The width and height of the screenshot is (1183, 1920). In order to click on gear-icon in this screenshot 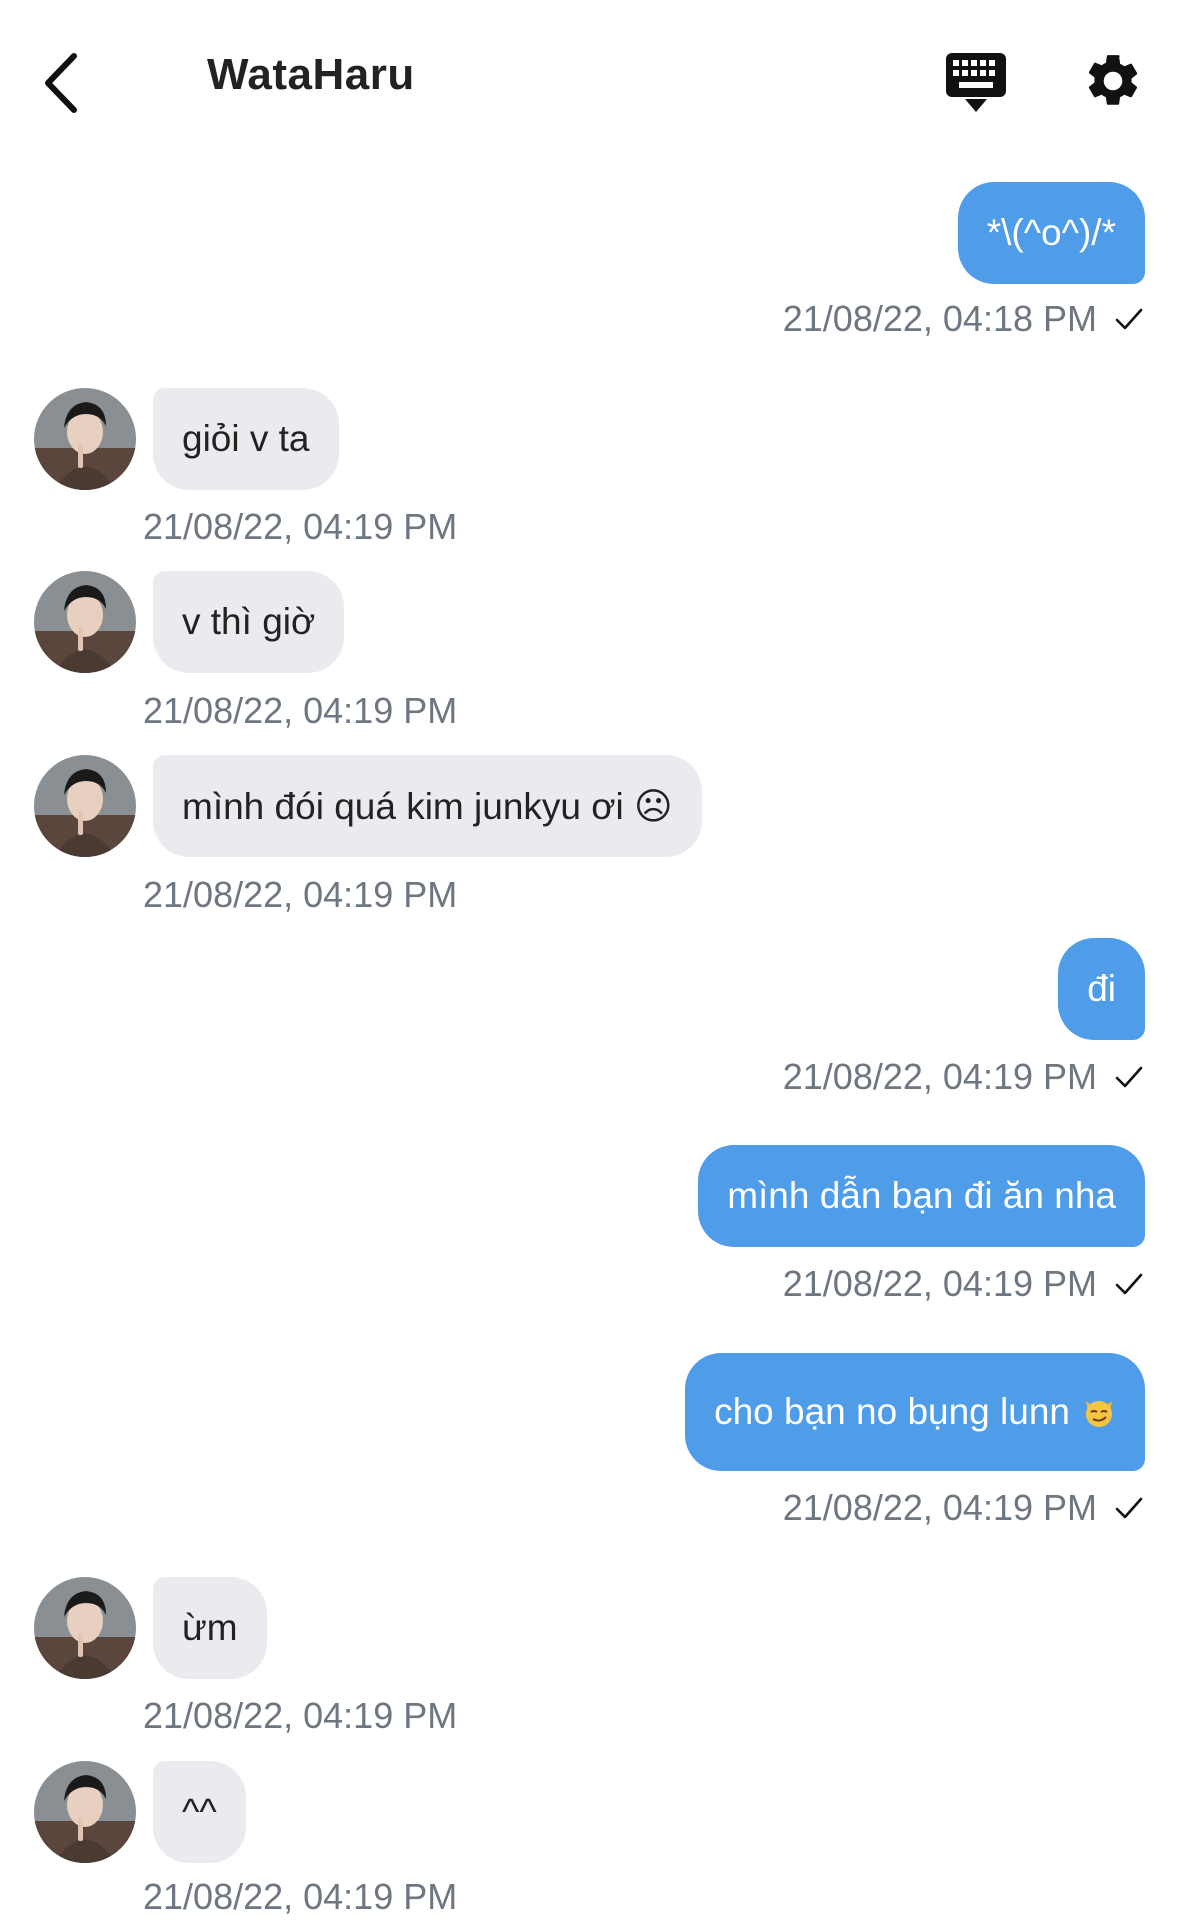, I will do `click(1113, 80)`.